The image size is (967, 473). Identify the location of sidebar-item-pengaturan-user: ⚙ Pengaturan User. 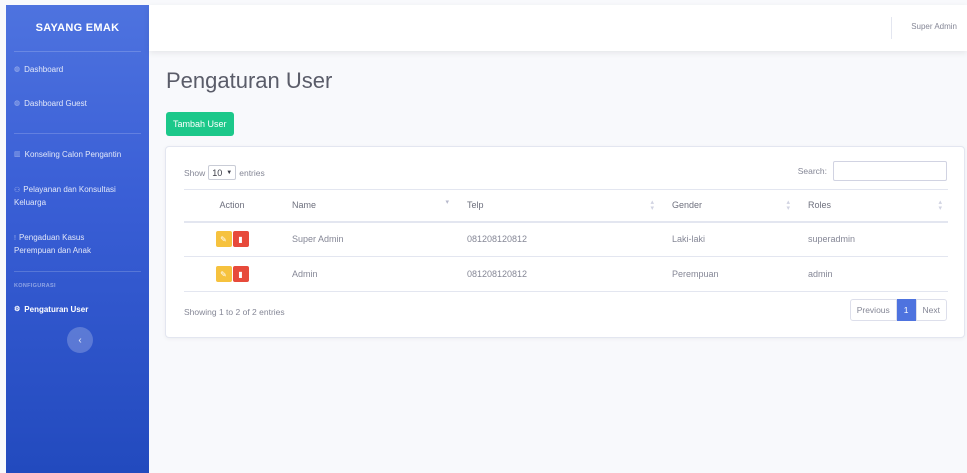
(51, 310).